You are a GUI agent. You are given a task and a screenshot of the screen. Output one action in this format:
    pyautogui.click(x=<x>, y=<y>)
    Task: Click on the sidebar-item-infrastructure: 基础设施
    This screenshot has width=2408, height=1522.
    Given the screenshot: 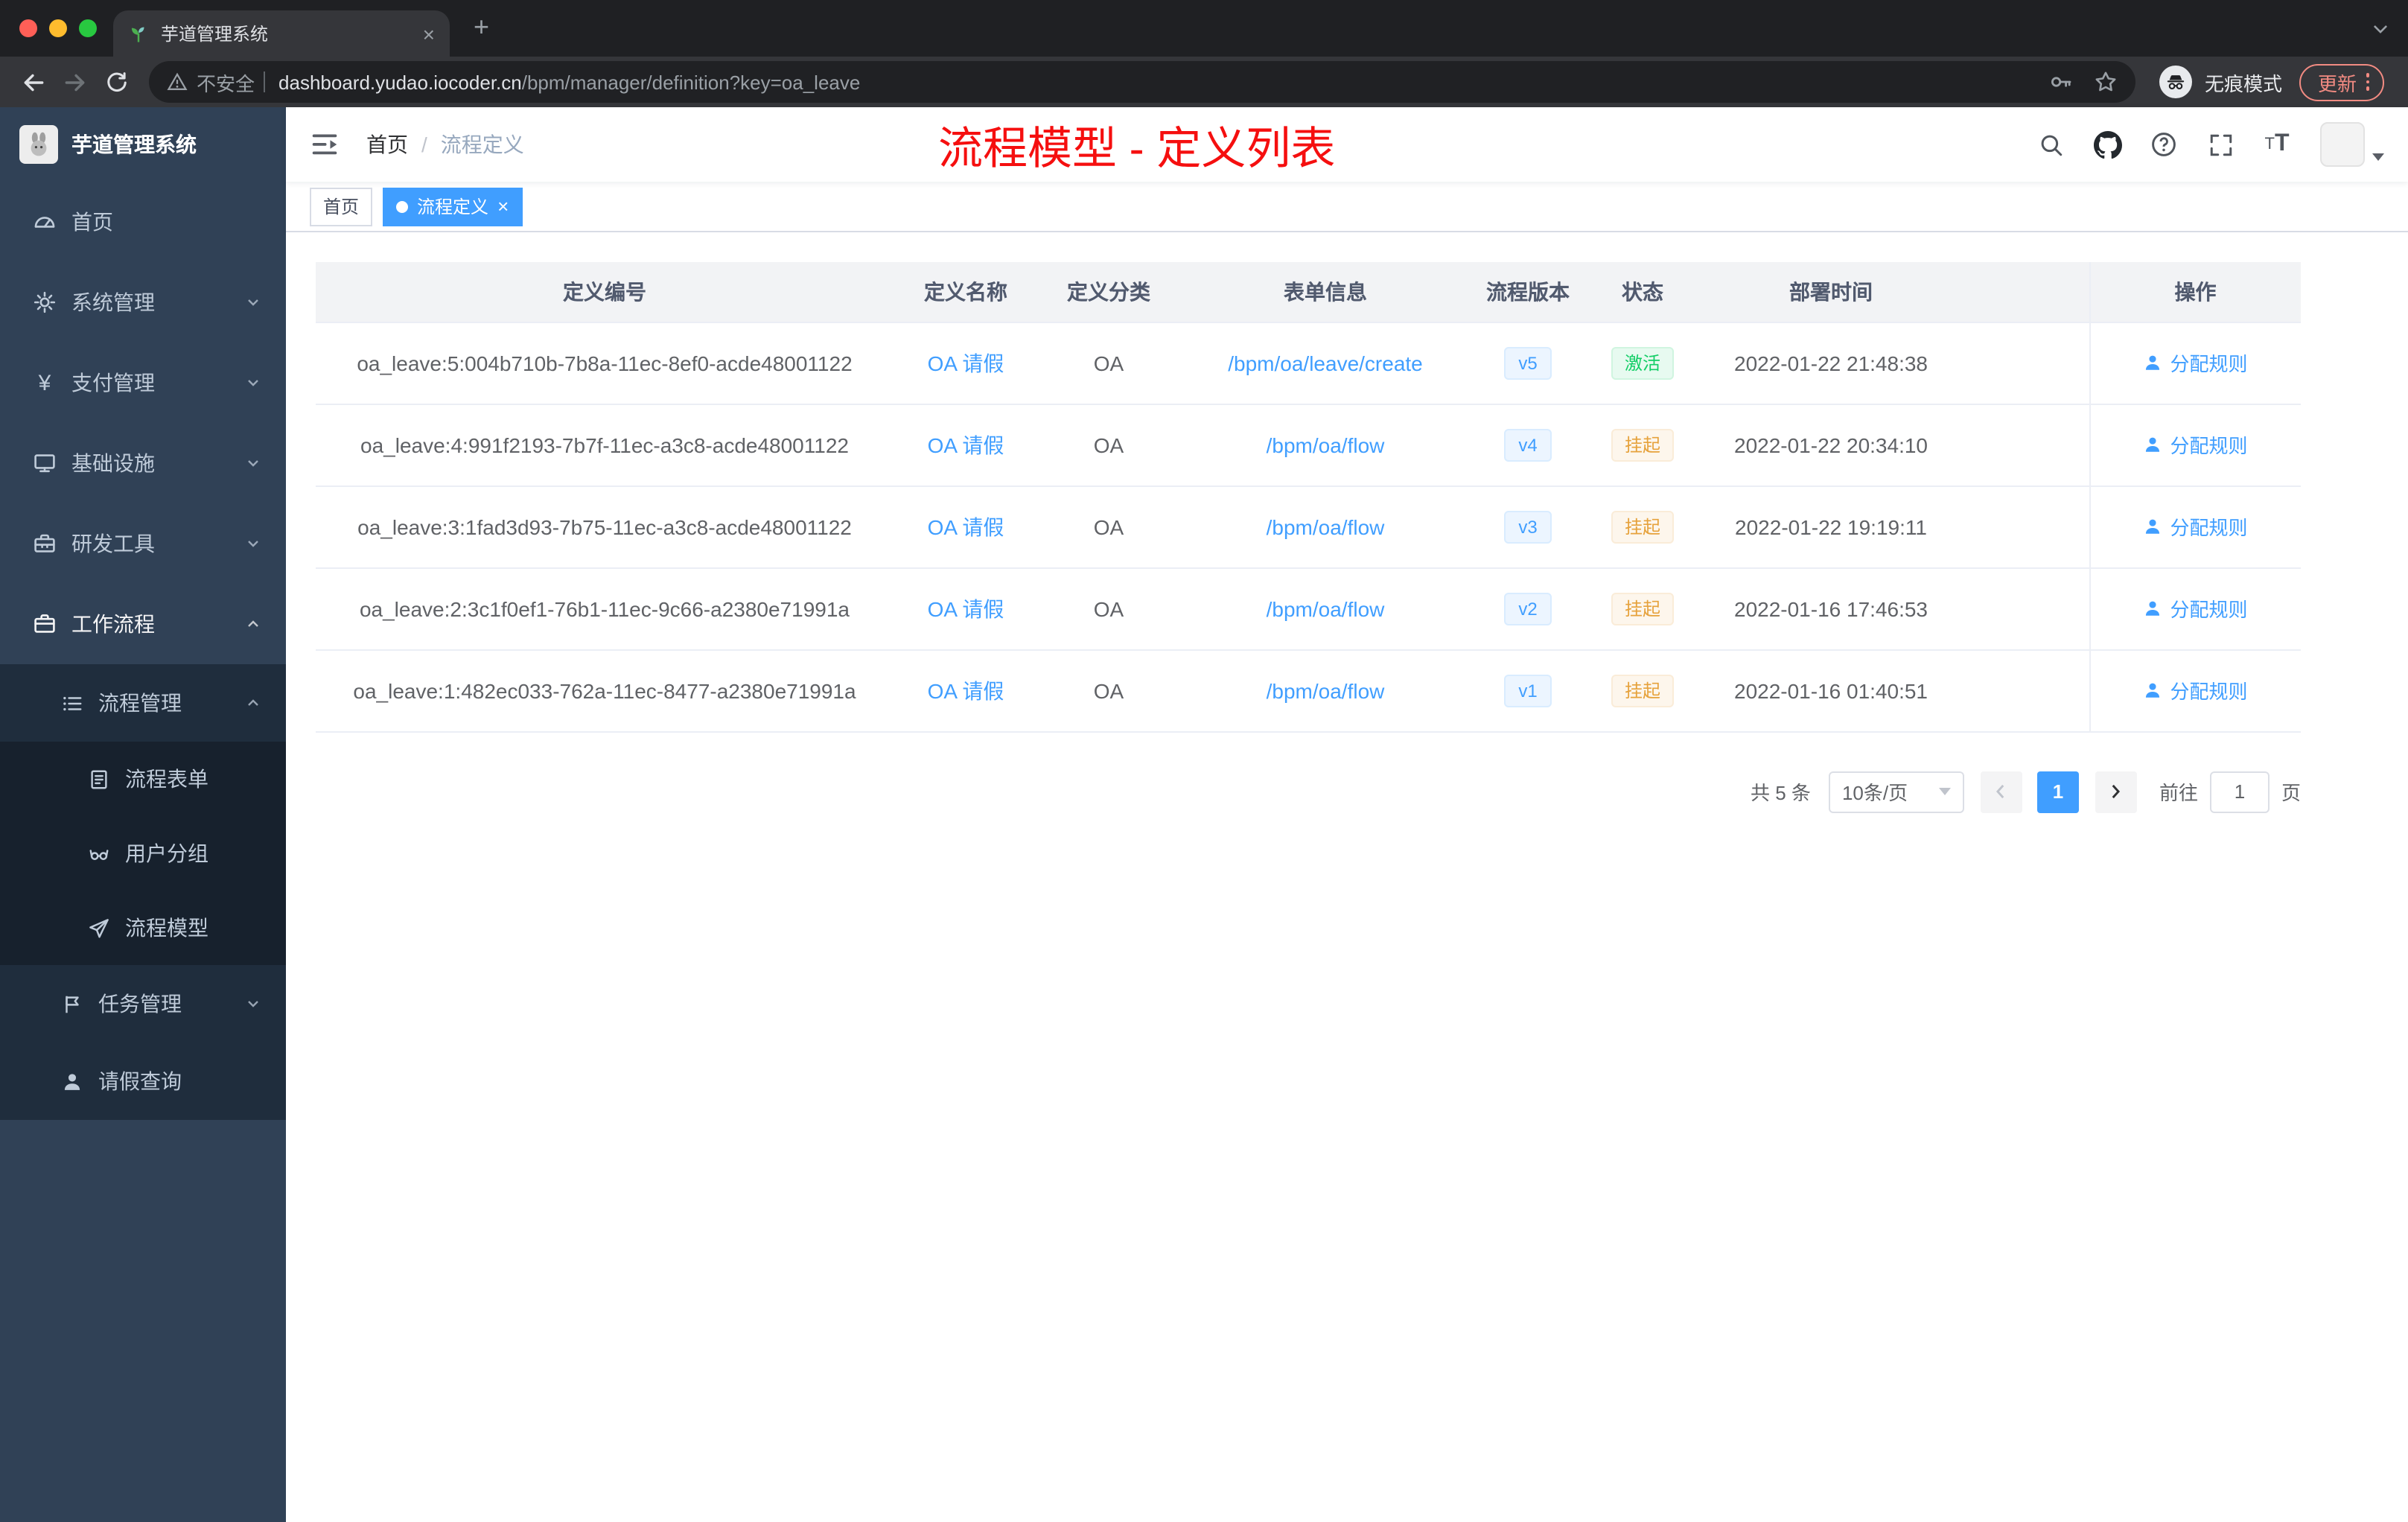 What is the action you would take?
    pyautogui.click(x=143, y=463)
    